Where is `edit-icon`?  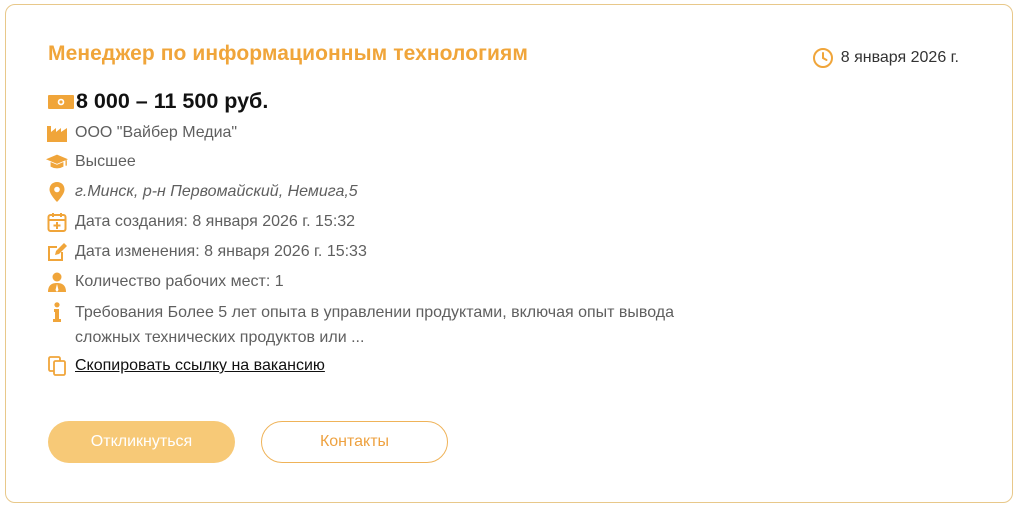 edit-icon is located at coordinates (57, 252).